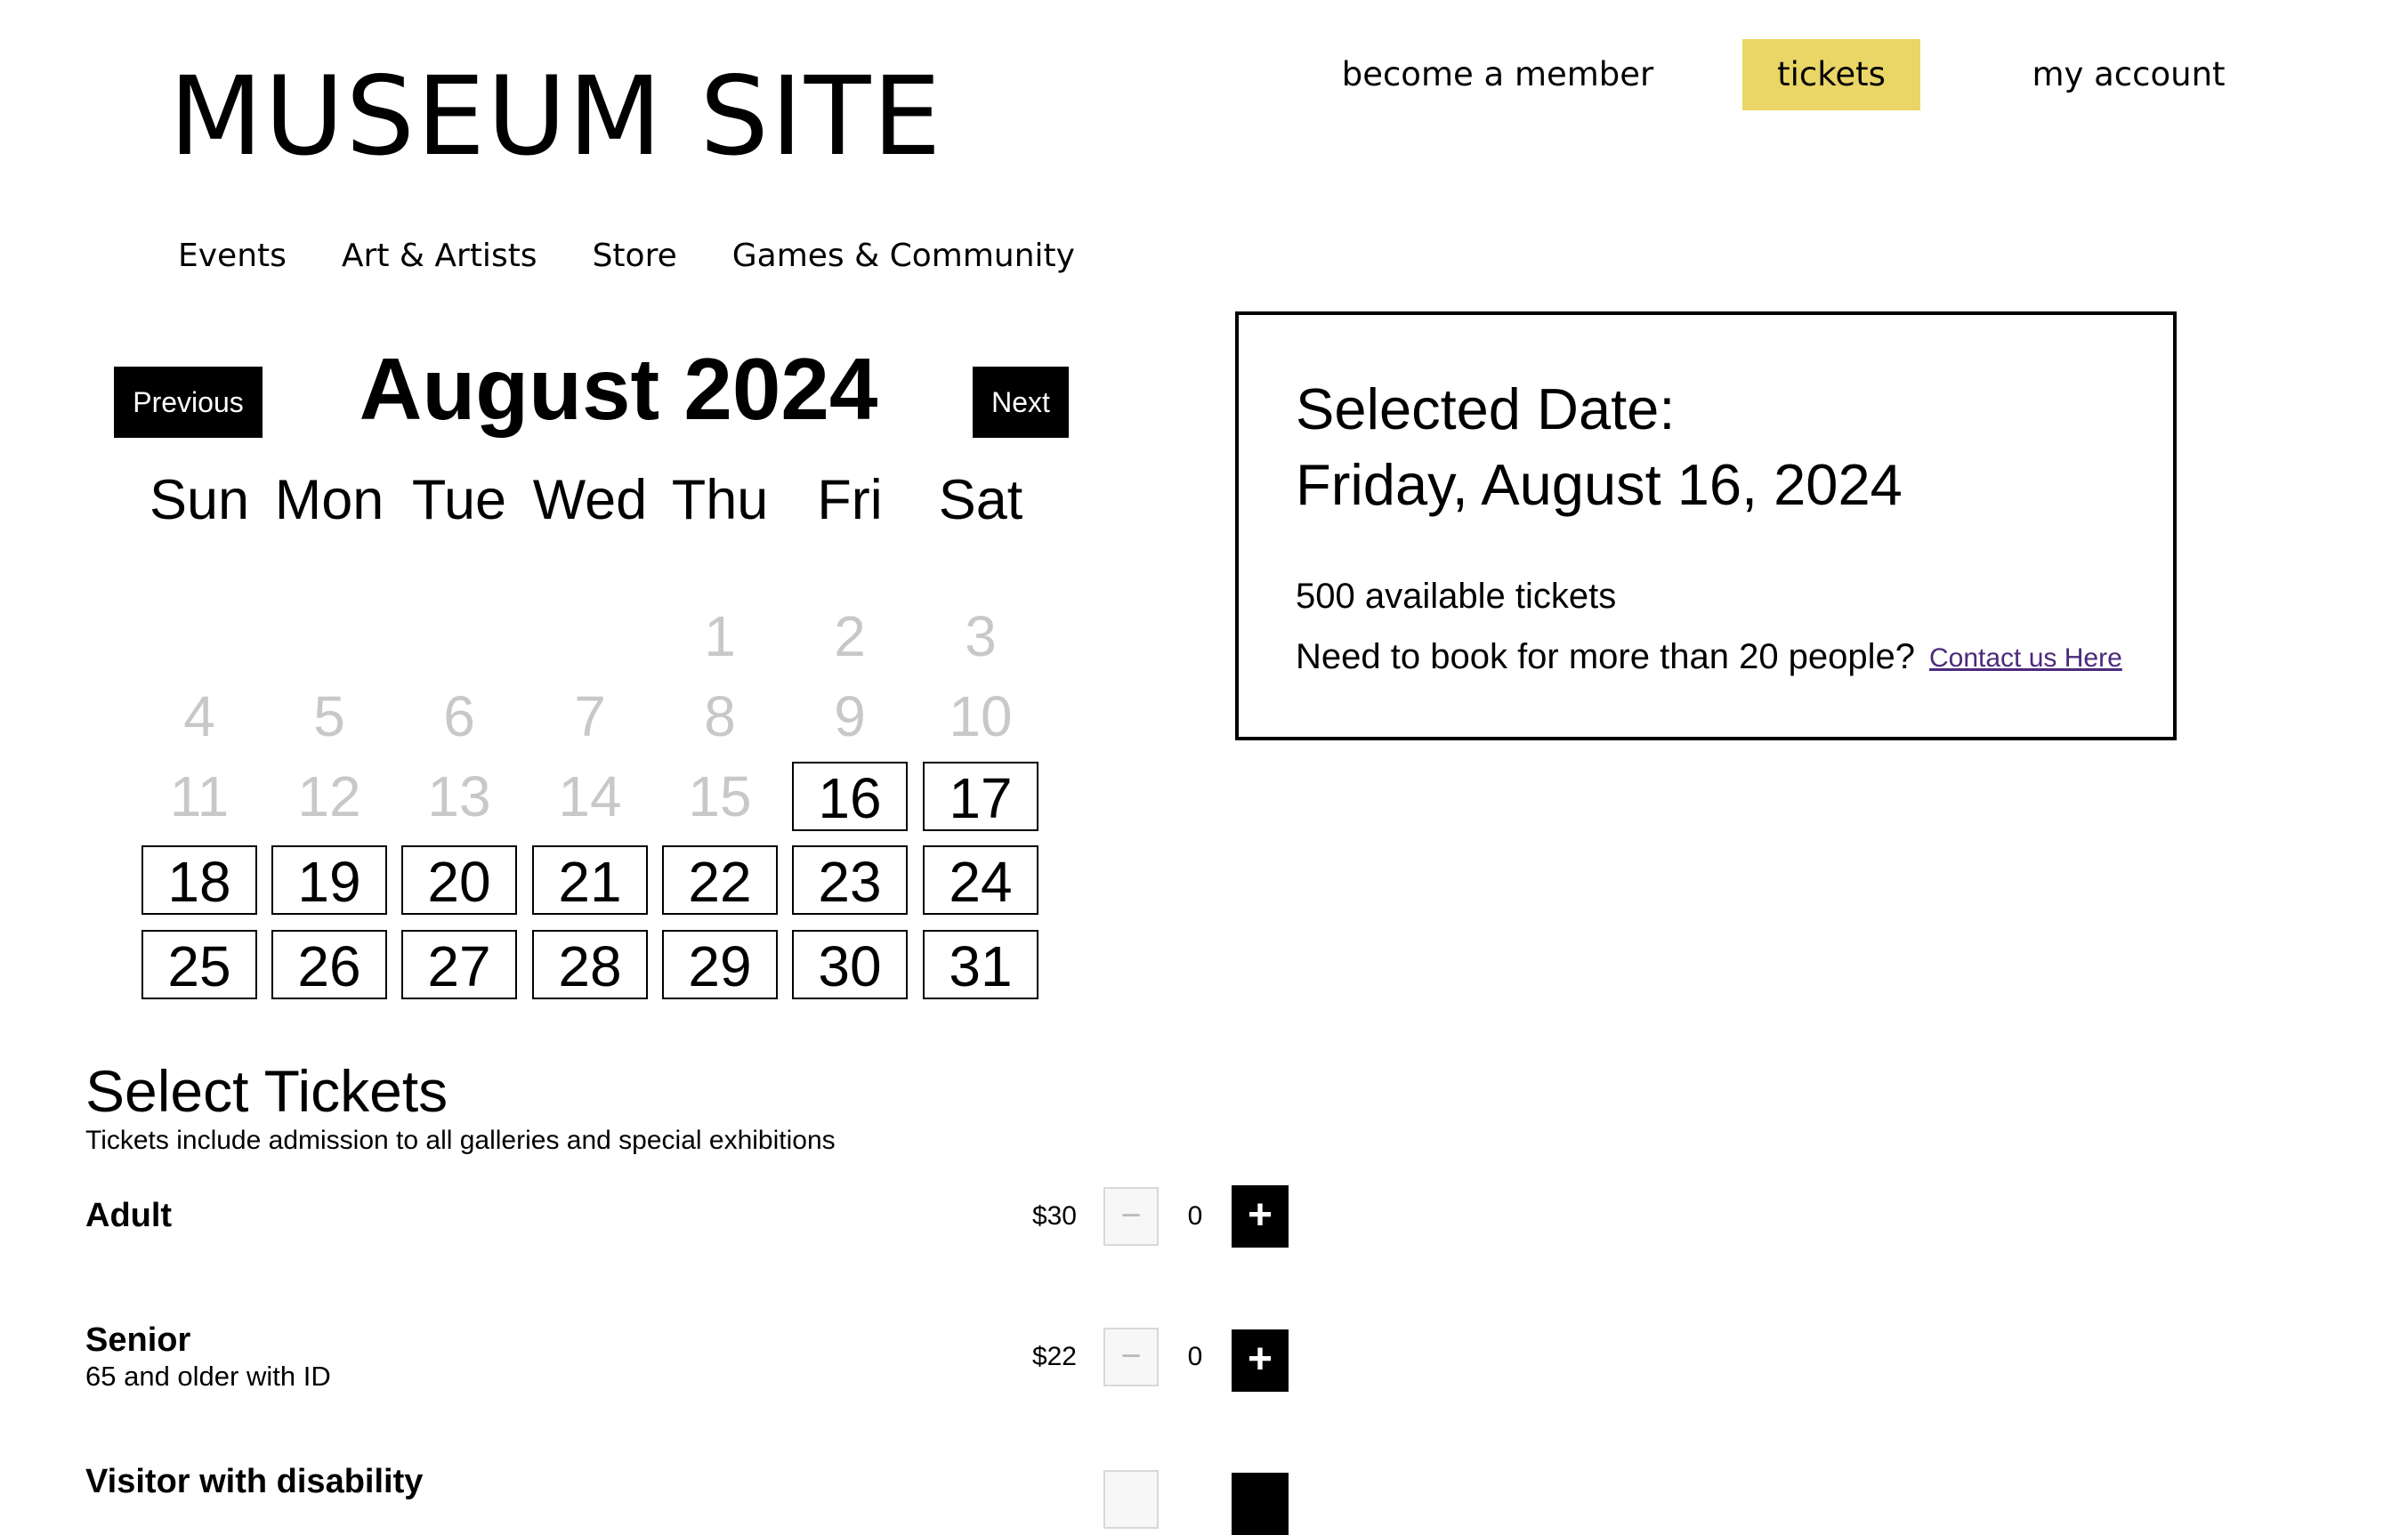 This screenshot has height=1535, width=2408. I want to click on increase-senior-button: +, so click(1260, 1360).